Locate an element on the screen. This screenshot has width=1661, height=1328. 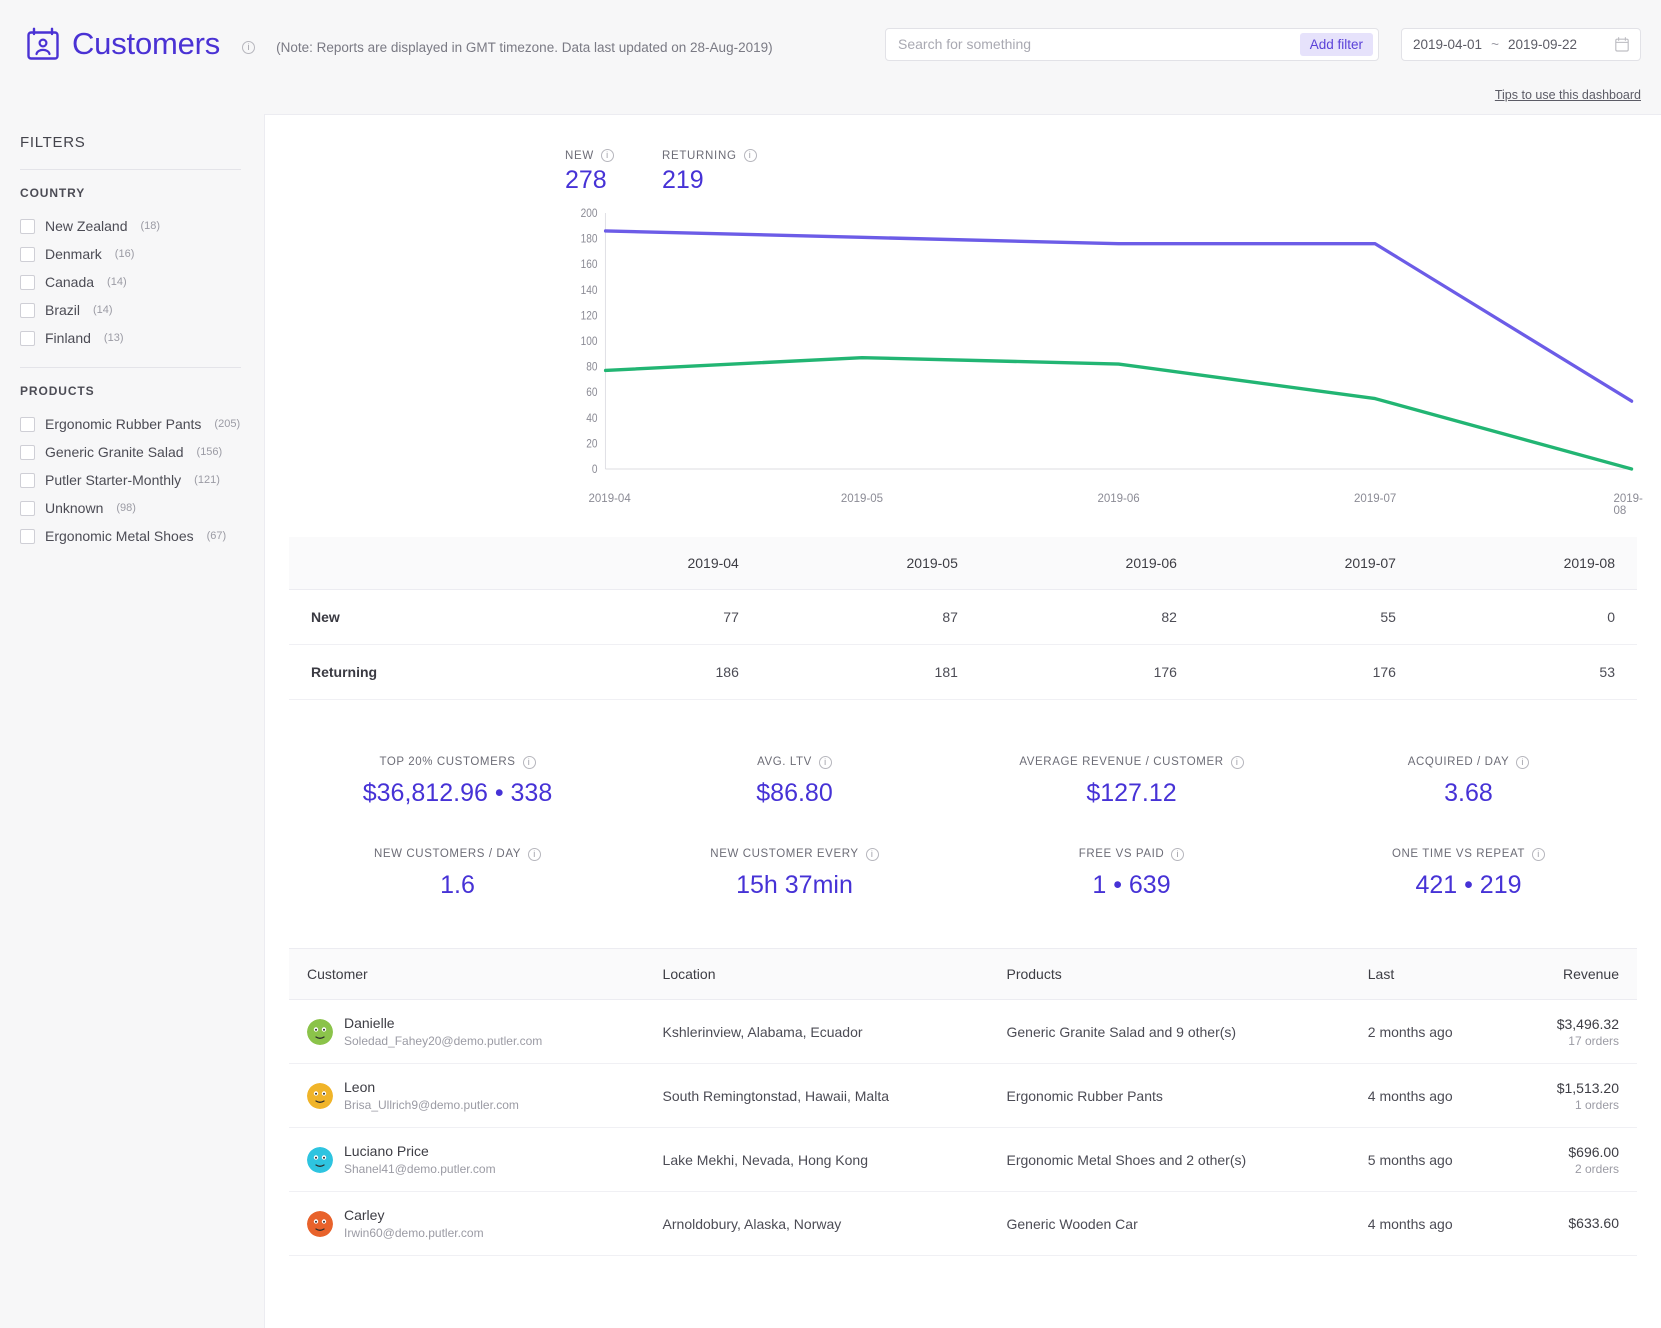
customer-text: Luciano Price Shanel41@demo.putler.com is located at coordinates (420, 1159).